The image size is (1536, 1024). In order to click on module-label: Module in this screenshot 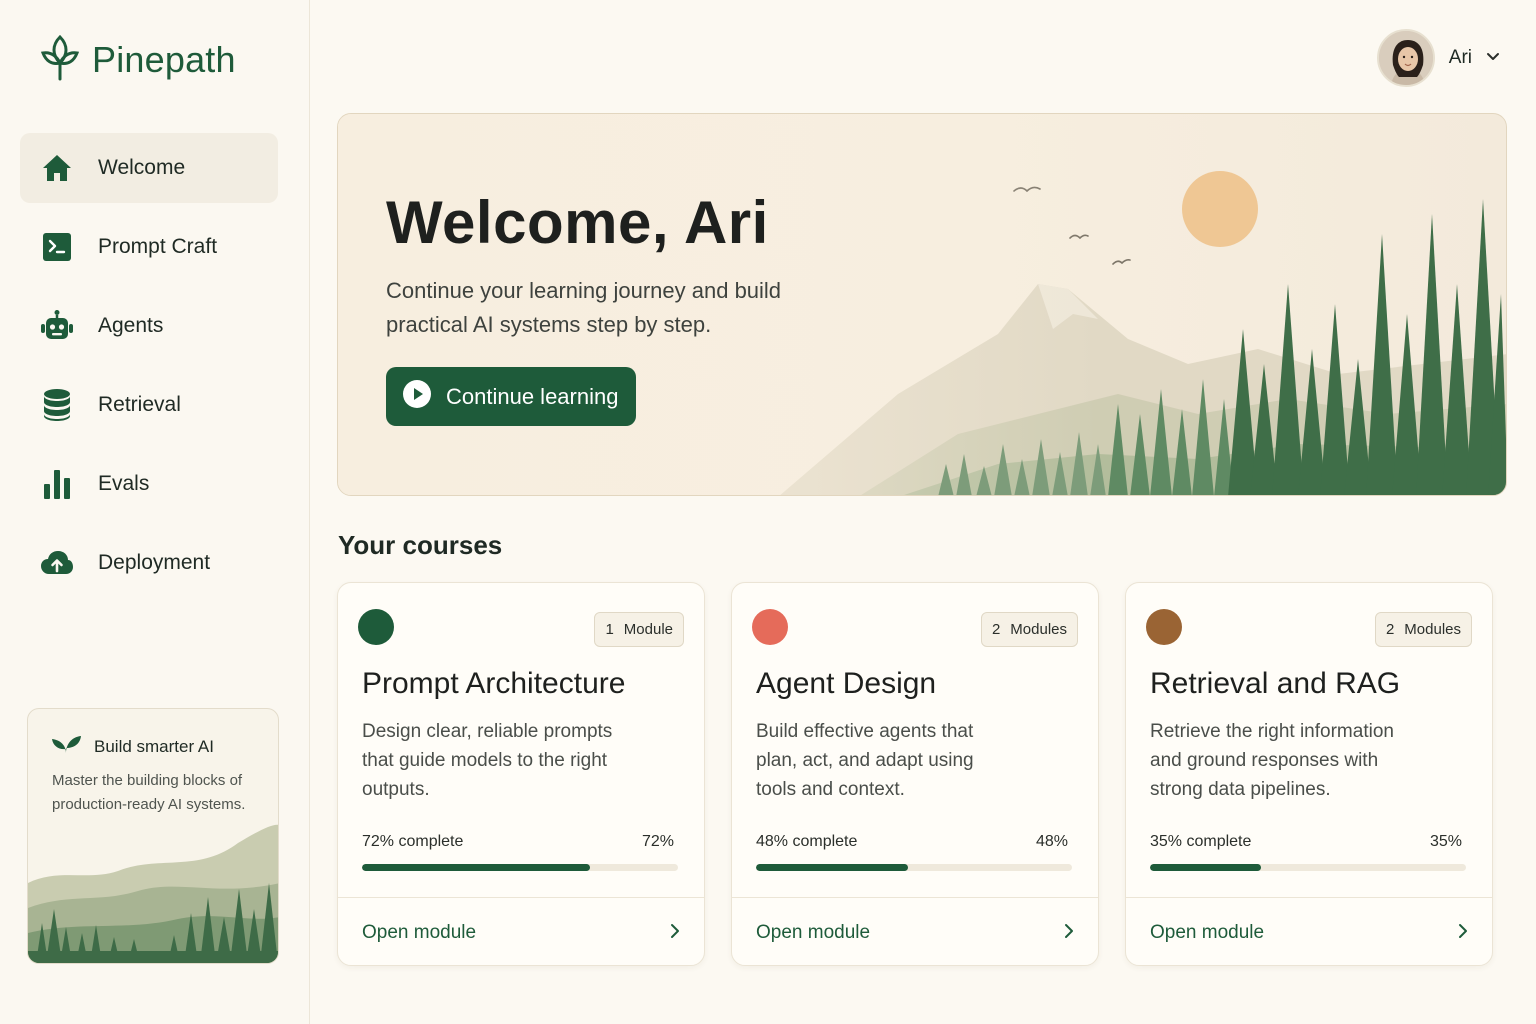, I will do `click(648, 629)`.